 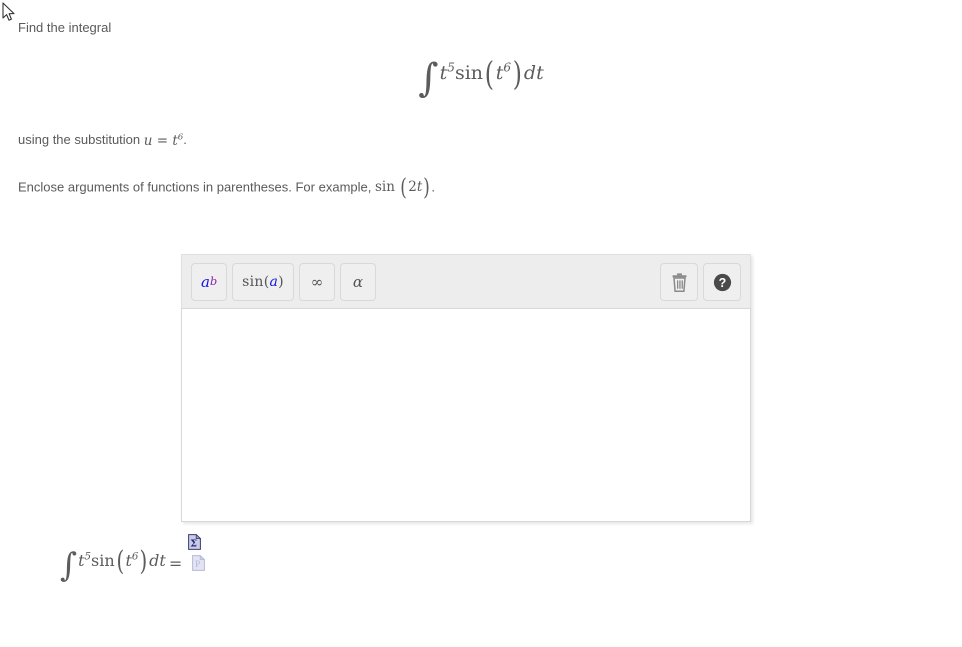 What do you see at coordinates (530, 73) in the screenshot?
I see `differential-d: d` at bounding box center [530, 73].